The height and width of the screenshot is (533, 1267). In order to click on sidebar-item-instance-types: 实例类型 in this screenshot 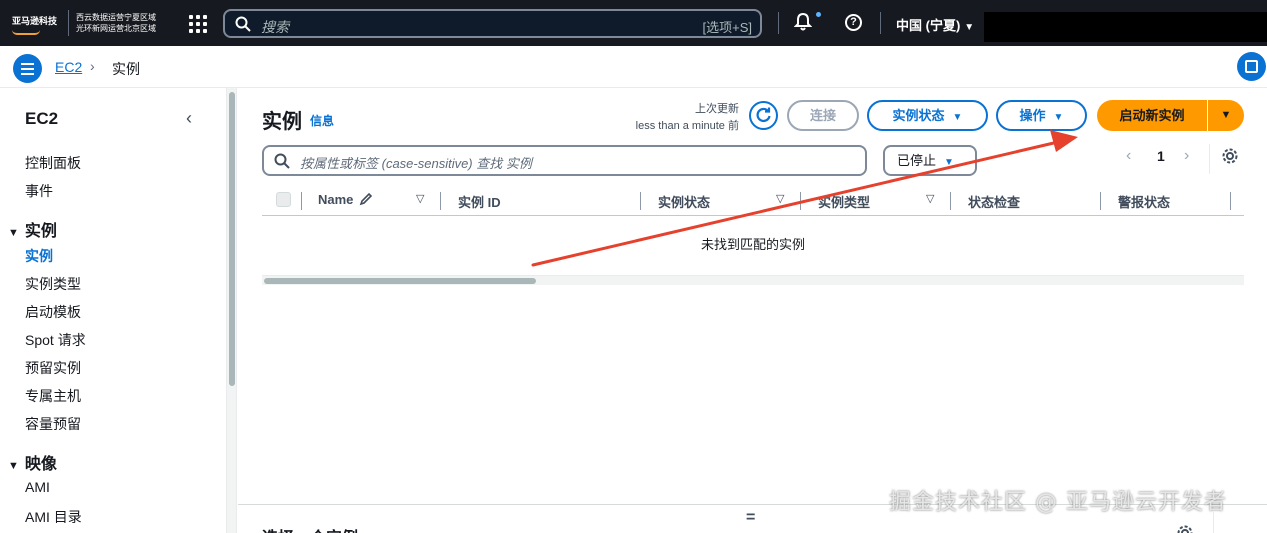, I will do `click(53, 284)`.